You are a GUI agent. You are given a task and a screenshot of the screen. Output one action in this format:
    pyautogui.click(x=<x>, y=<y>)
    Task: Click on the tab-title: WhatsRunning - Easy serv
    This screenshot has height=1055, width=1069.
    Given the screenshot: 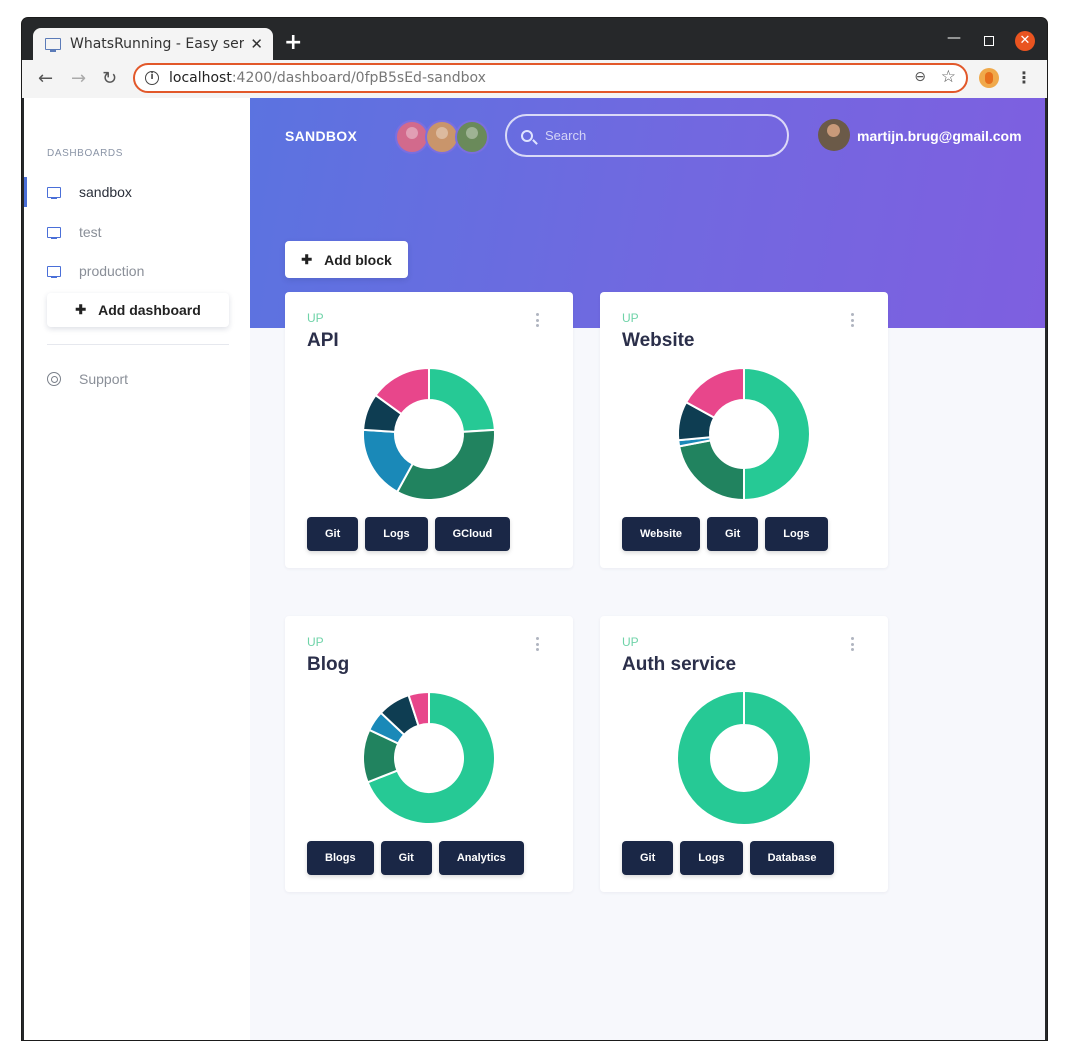 What is the action you would take?
    pyautogui.click(x=157, y=44)
    